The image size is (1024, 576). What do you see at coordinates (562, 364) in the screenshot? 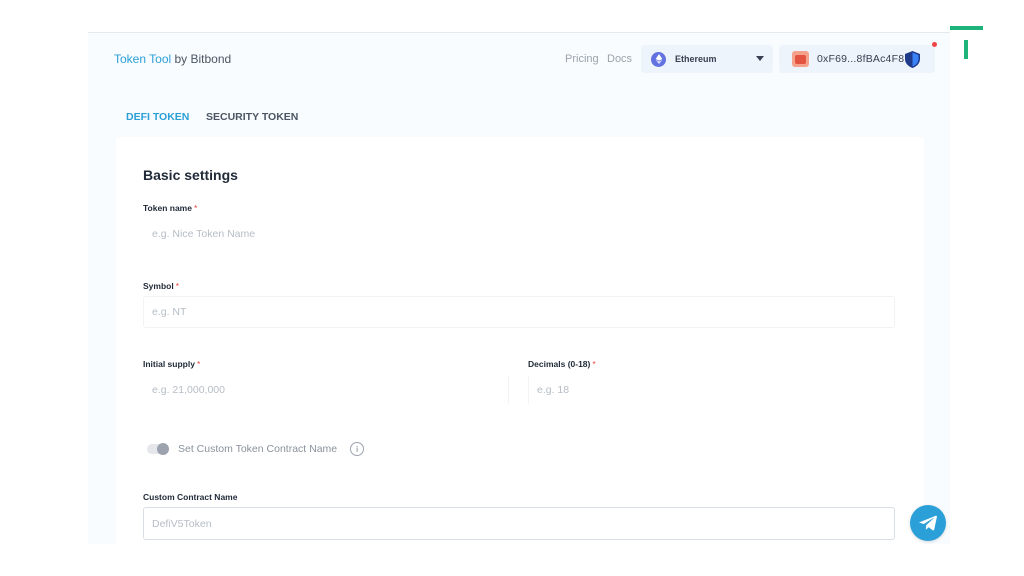
I see `decimals-label: Decimals (0-18) *` at bounding box center [562, 364].